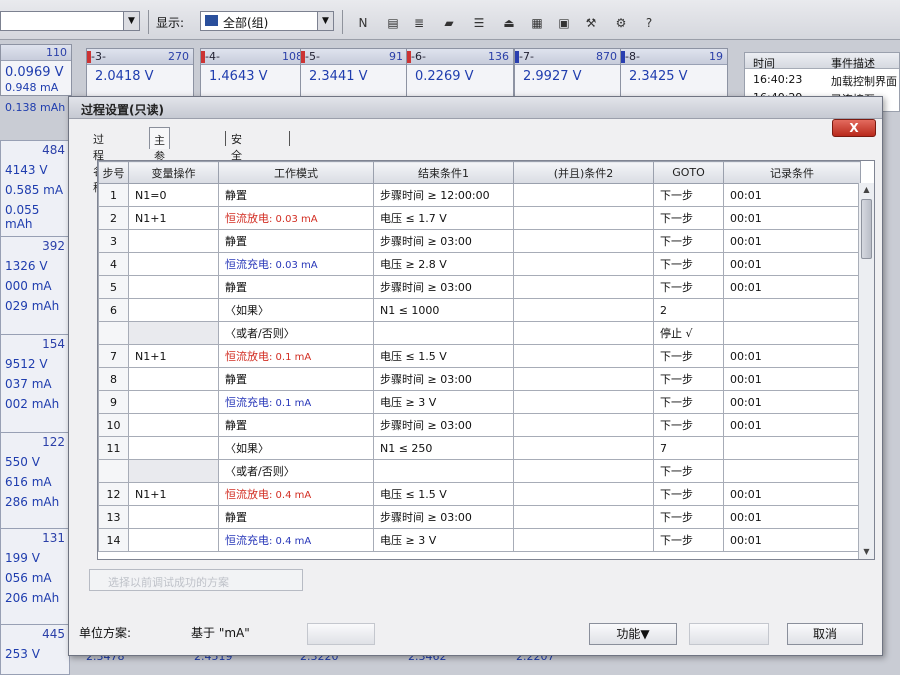 This screenshot has height=675, width=900. What do you see at coordinates (583, 172) in the screenshot?
I see `col-cond2: (并且)条件2` at bounding box center [583, 172].